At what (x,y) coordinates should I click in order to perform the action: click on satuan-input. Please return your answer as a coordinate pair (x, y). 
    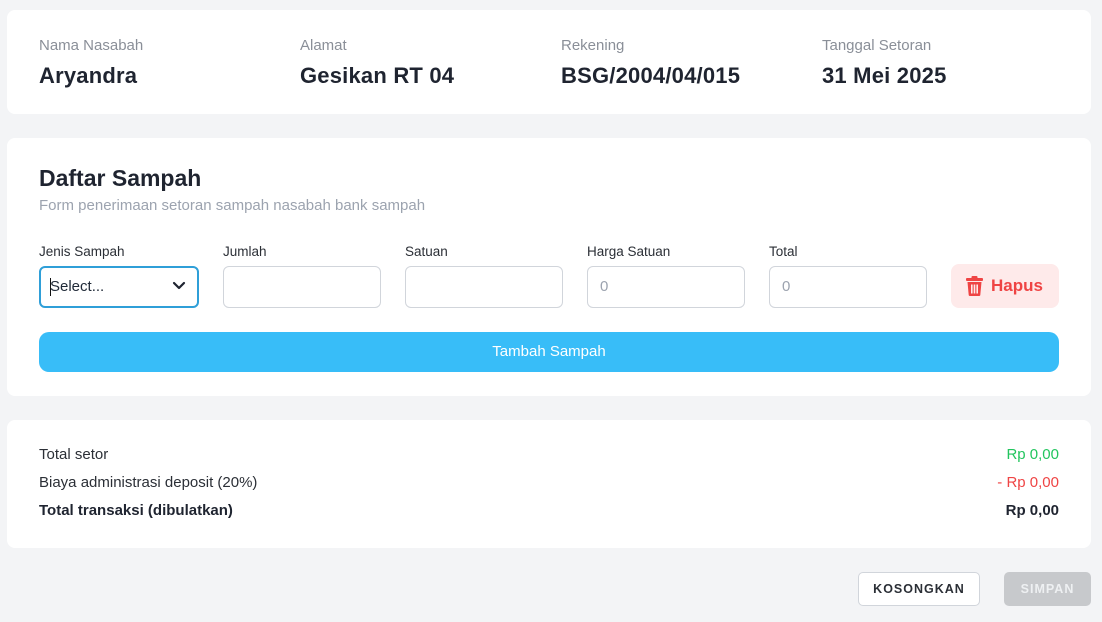
    Looking at the image, I should click on (484, 287).